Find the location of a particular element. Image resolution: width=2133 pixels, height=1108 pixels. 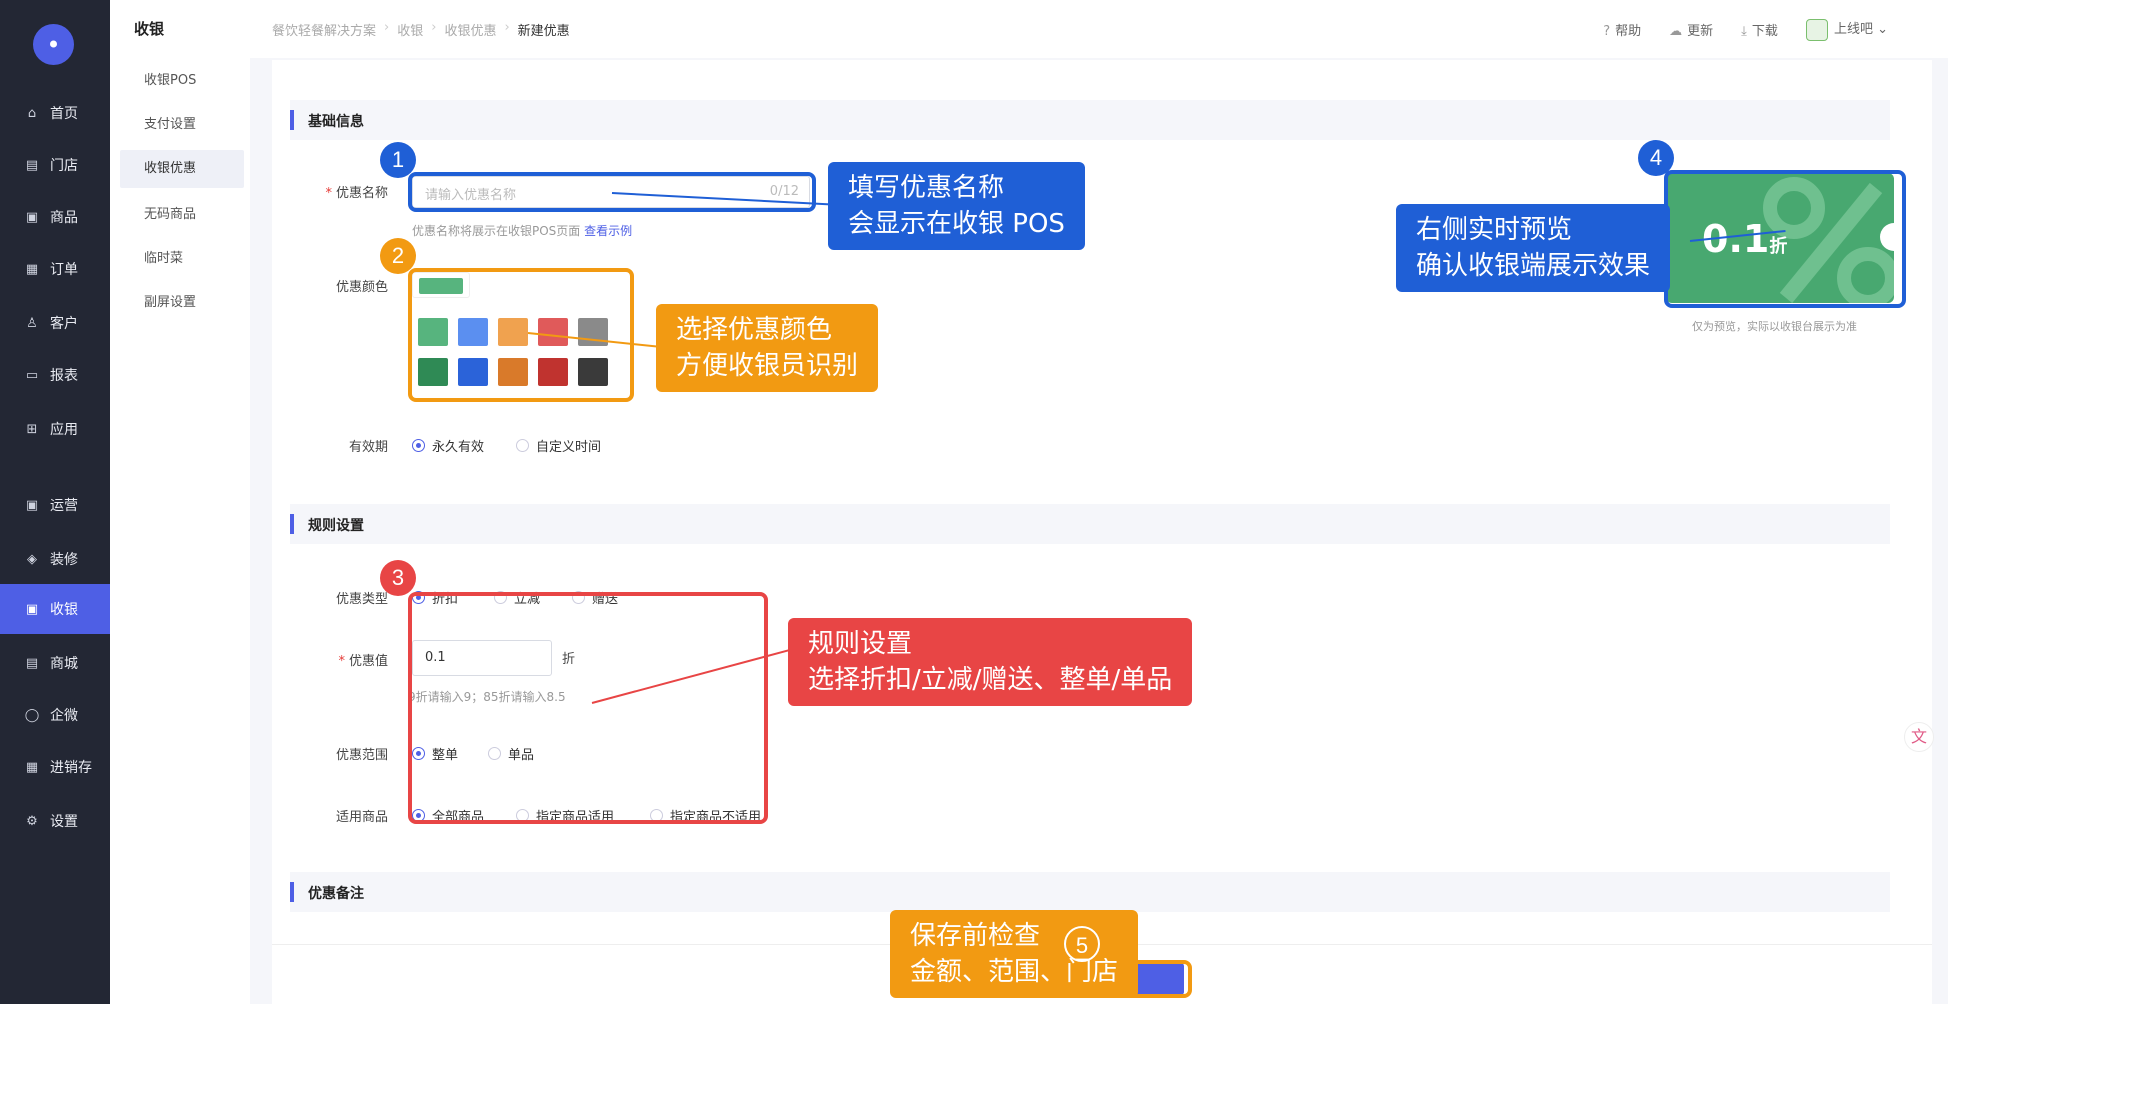

breadcrumb-item: 餐饮轻餐解决方案 is located at coordinates (324, 29).